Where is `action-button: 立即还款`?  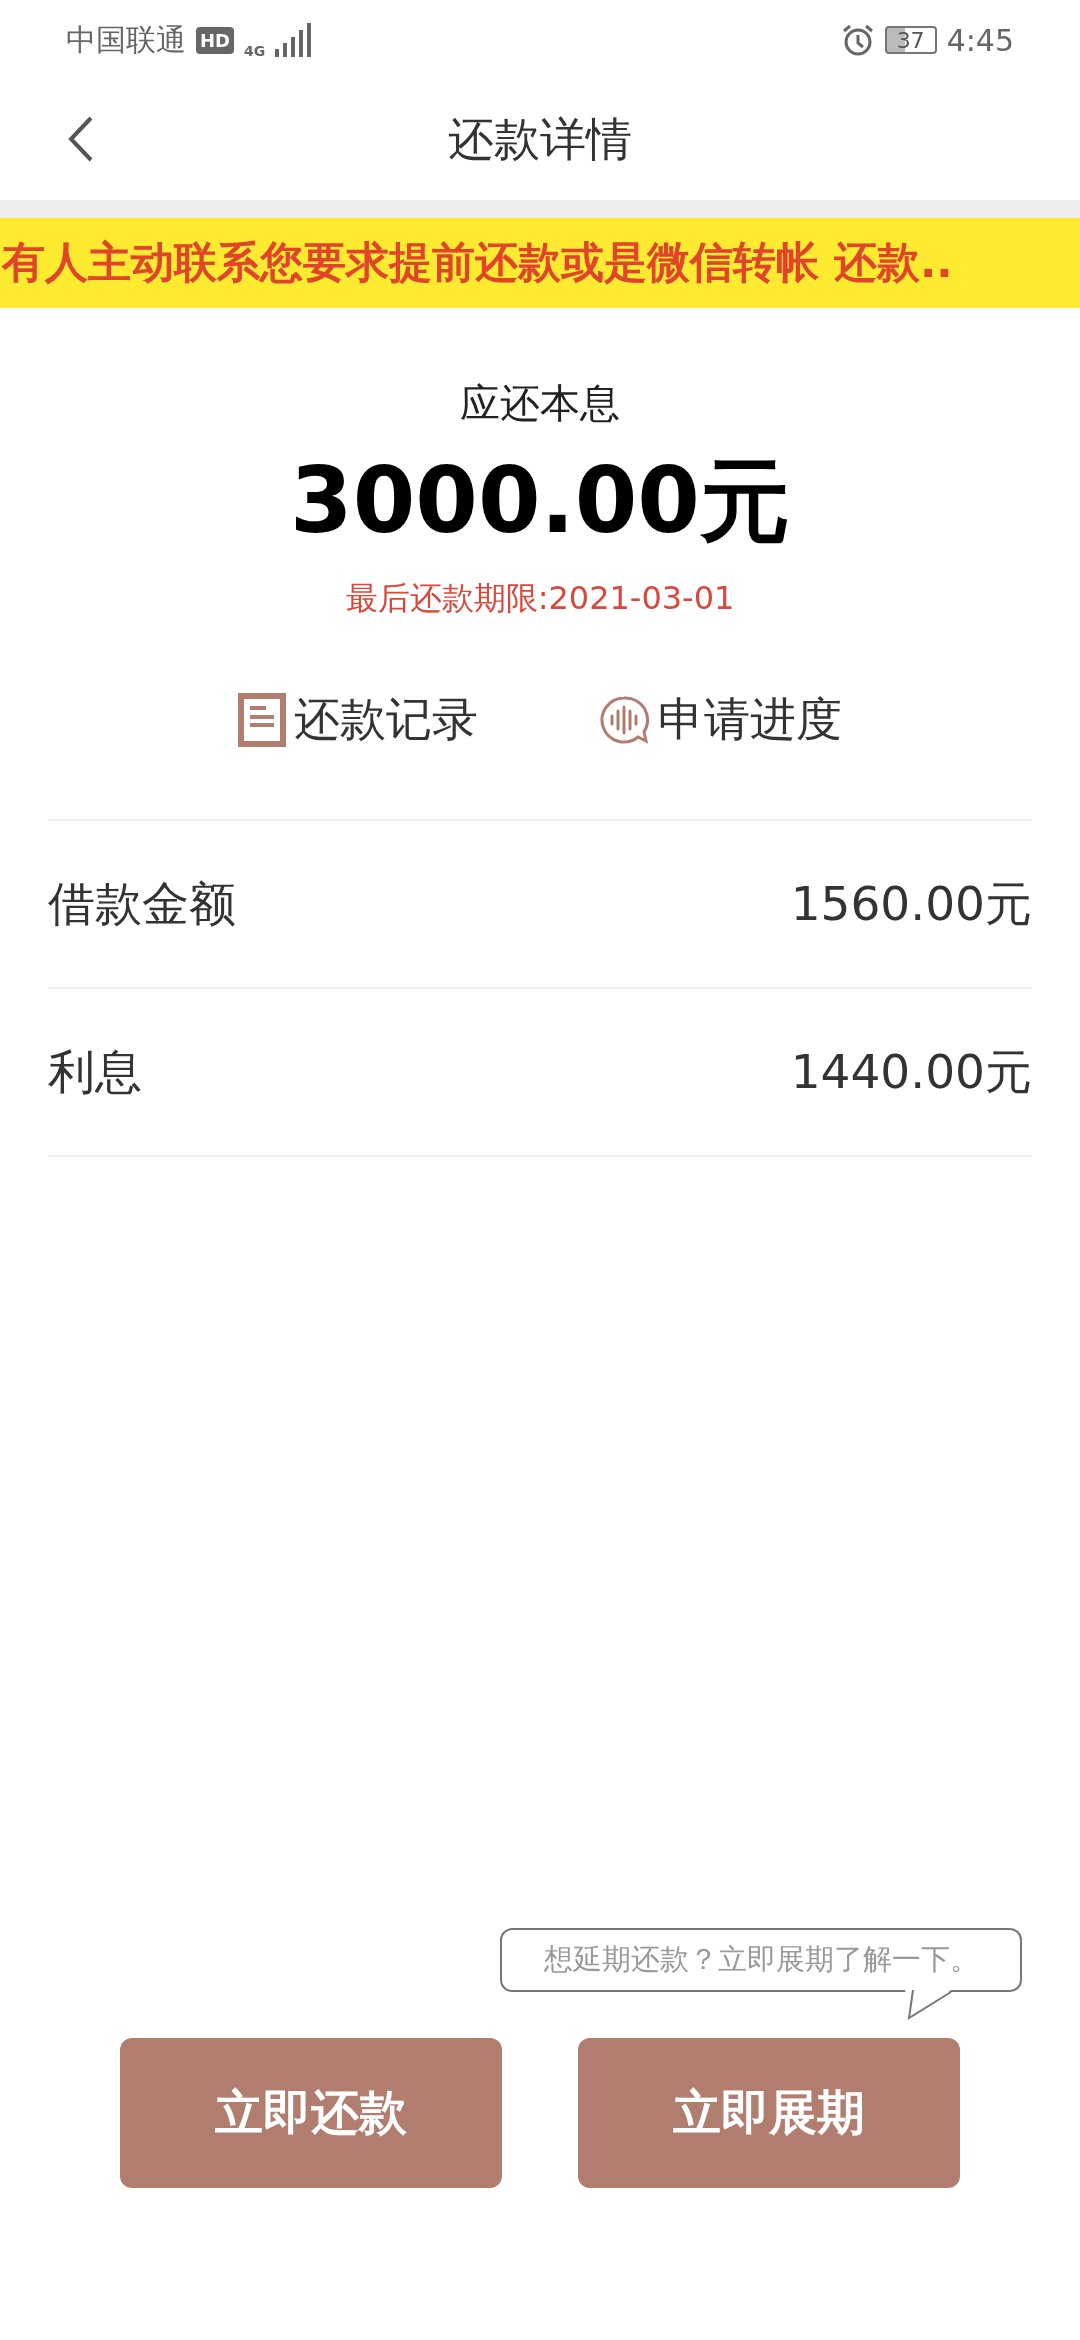
action-button: 立即还款 is located at coordinates (311, 2113).